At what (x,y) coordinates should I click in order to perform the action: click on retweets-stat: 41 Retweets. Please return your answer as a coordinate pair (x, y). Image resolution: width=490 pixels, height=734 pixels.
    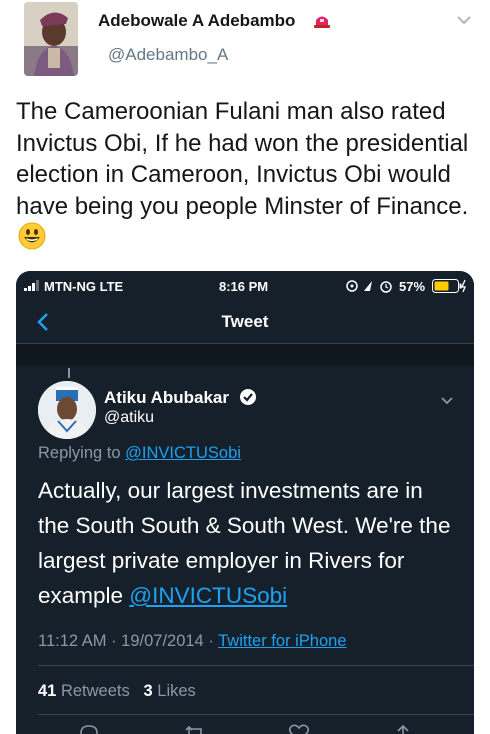
    Looking at the image, I should click on (84, 691).